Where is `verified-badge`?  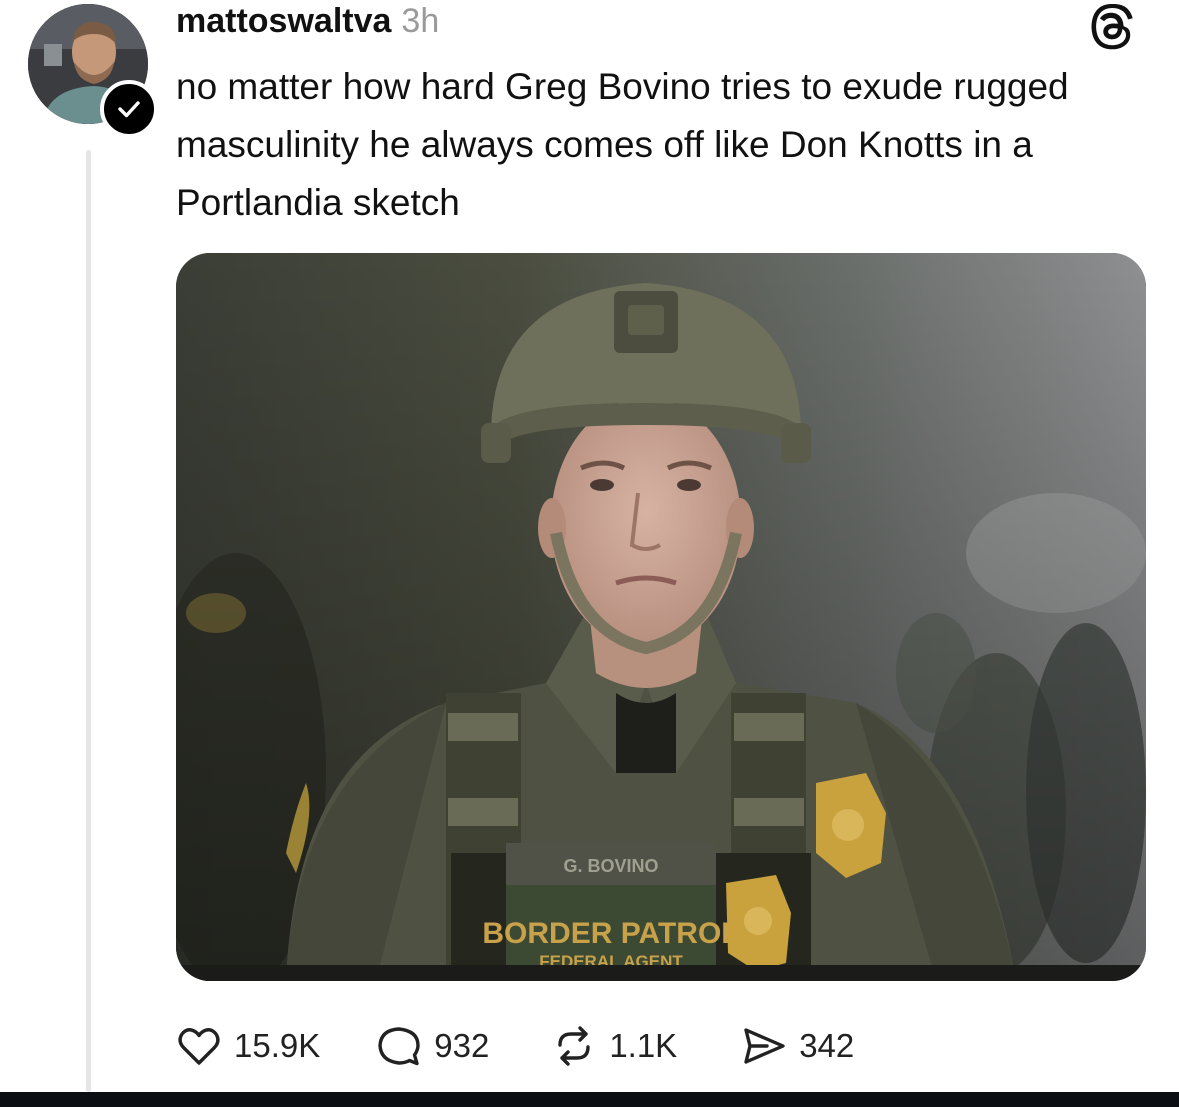
verified-badge is located at coordinates (129, 109).